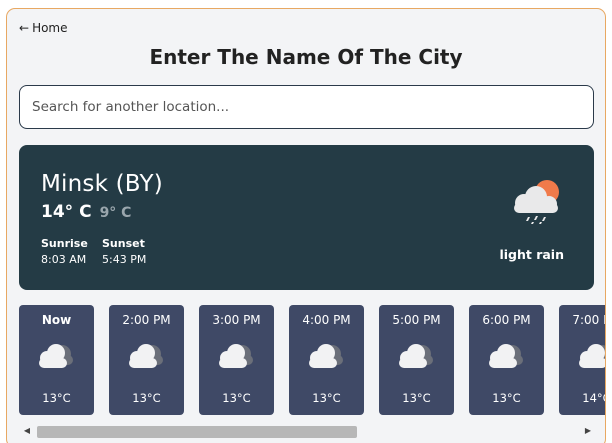 The width and height of the screenshot is (612, 443). I want to click on hour-time: 4:00 PM, so click(326, 320).